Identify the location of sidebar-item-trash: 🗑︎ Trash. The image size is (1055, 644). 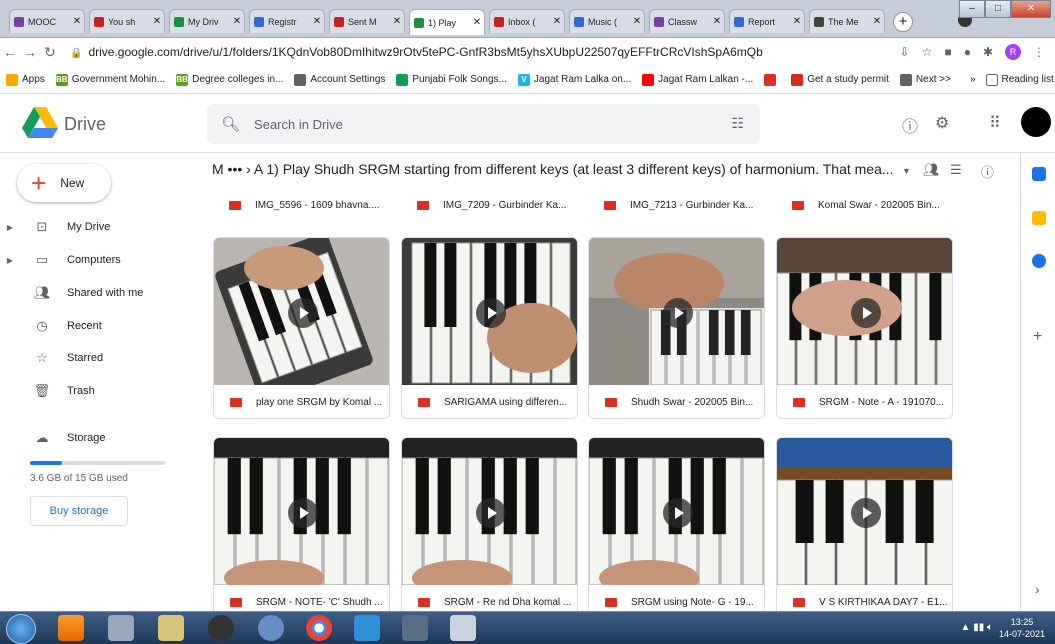
(95, 391).